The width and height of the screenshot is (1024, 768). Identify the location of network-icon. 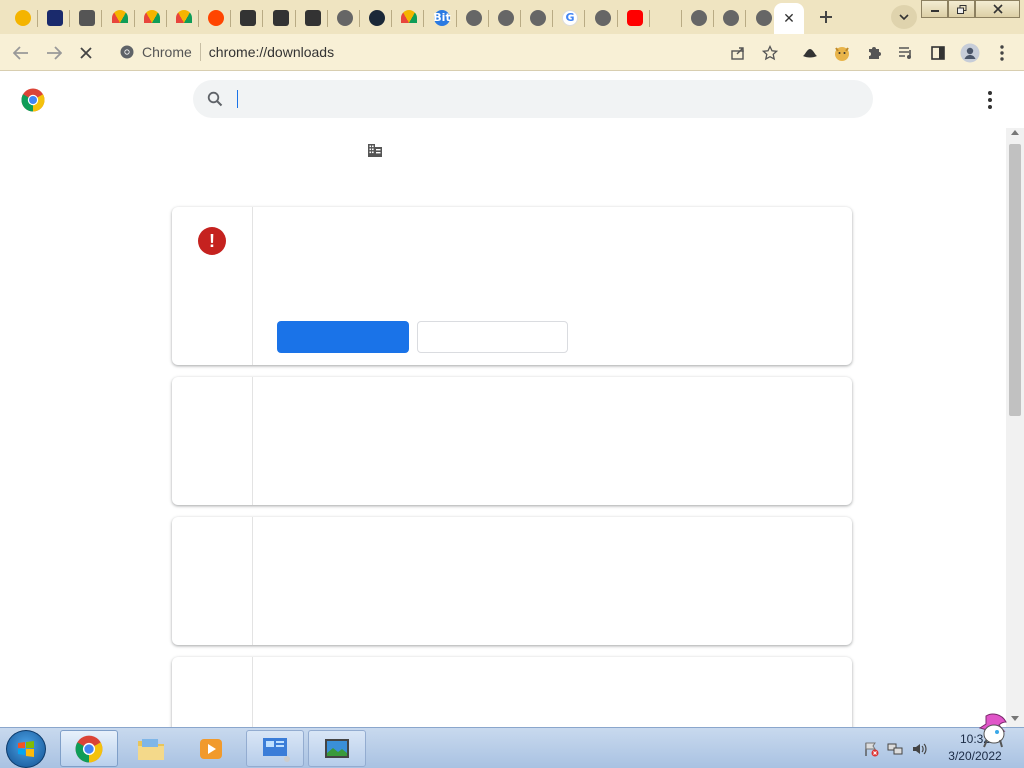
(895, 749).